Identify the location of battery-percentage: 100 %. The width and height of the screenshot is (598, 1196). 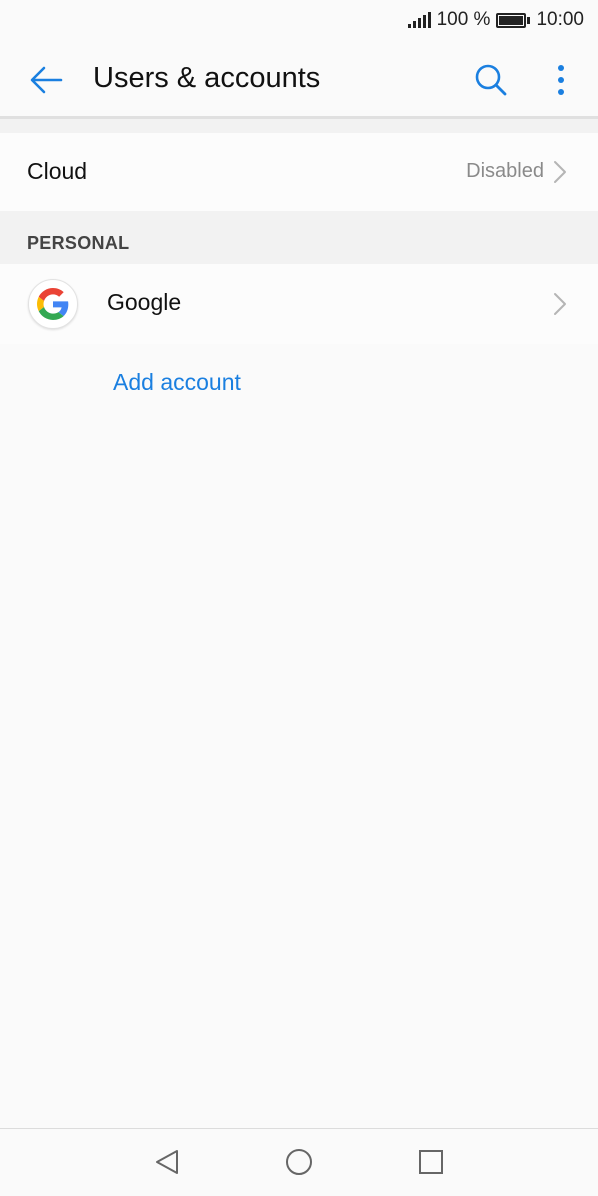
(463, 19).